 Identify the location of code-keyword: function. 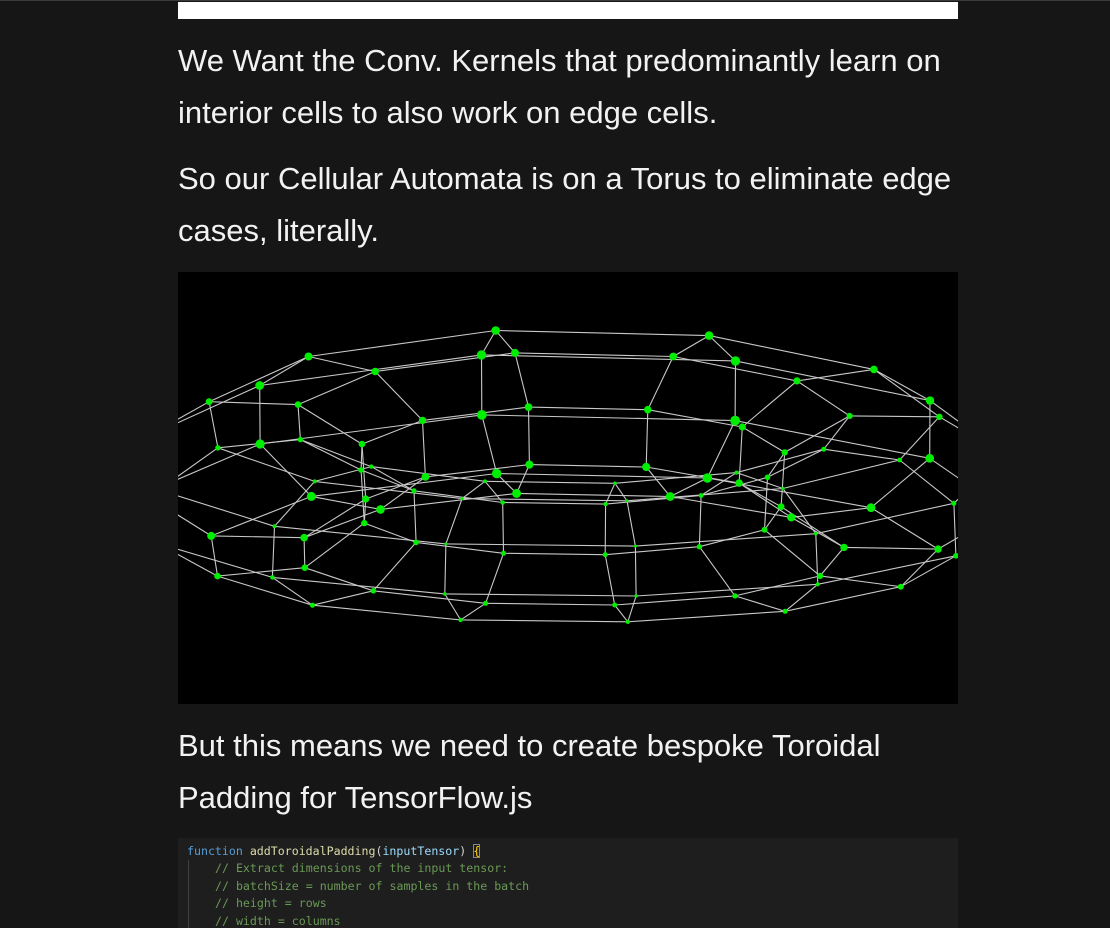
(215, 851).